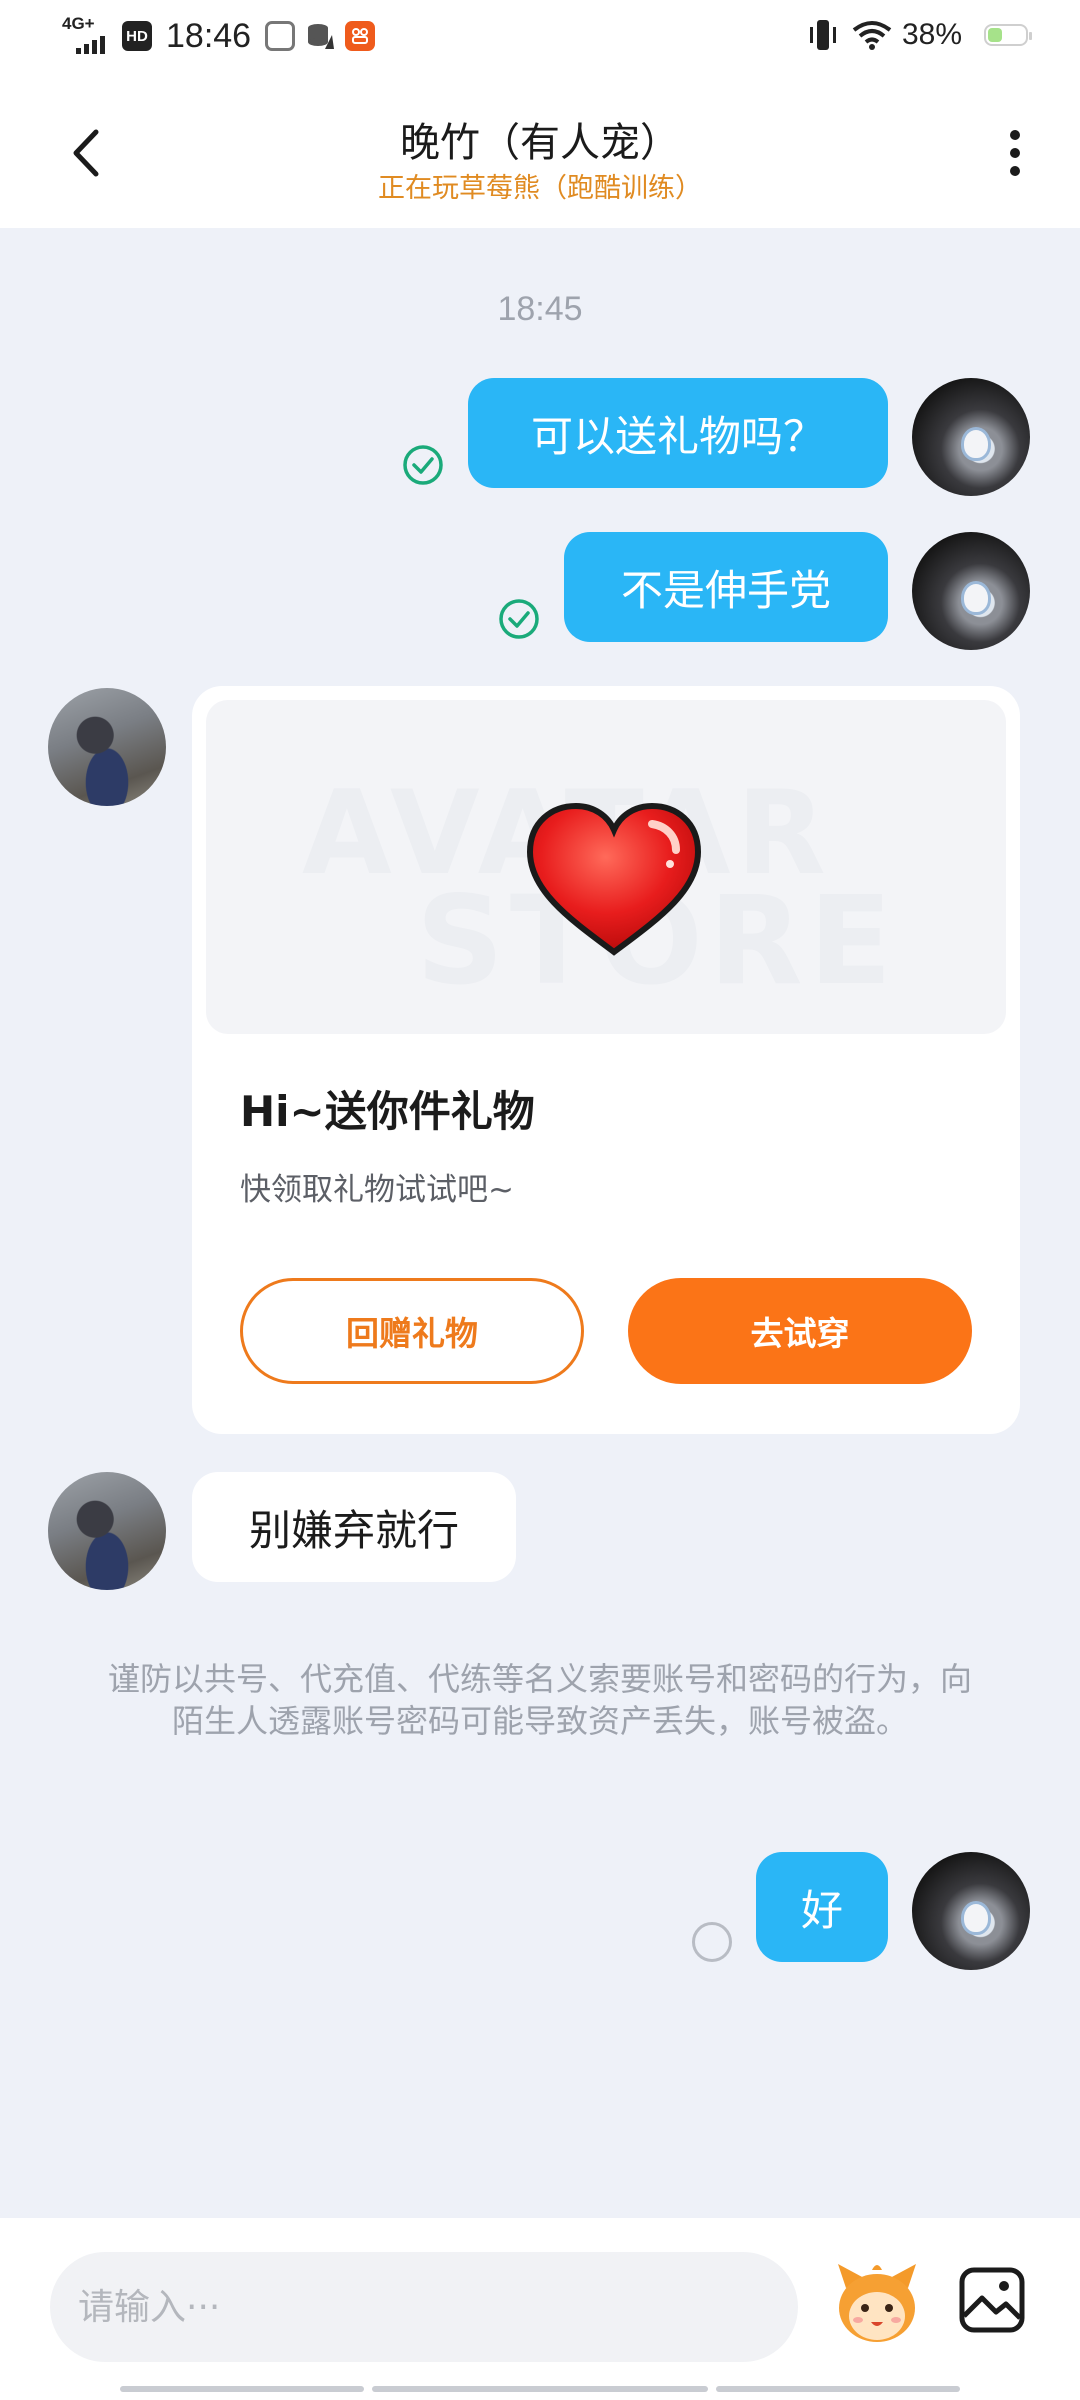 This screenshot has width=1080, height=2400. What do you see at coordinates (540, 188) in the screenshot?
I see `contact-activity-status: 正在玩草莓熊（跑酷训练）` at bounding box center [540, 188].